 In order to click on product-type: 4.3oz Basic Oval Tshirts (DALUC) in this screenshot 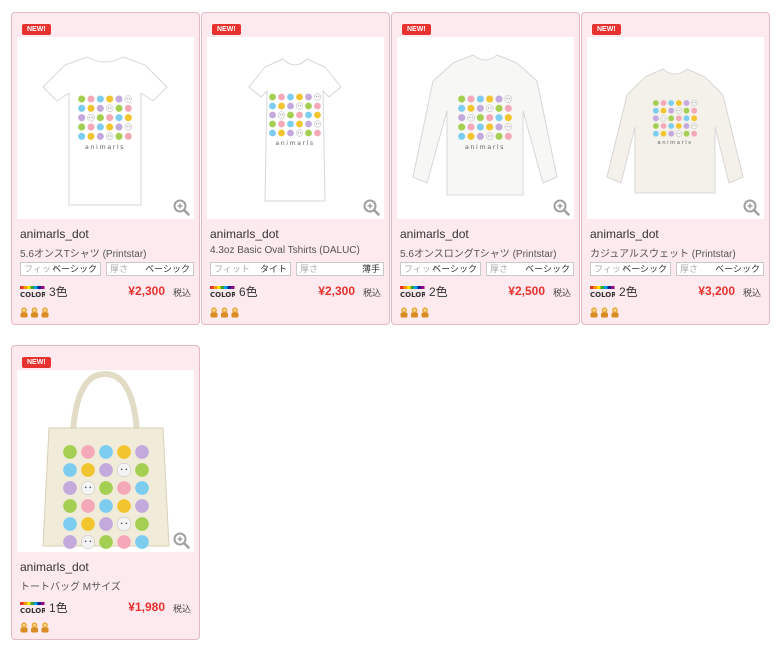, I will do `click(285, 250)`.